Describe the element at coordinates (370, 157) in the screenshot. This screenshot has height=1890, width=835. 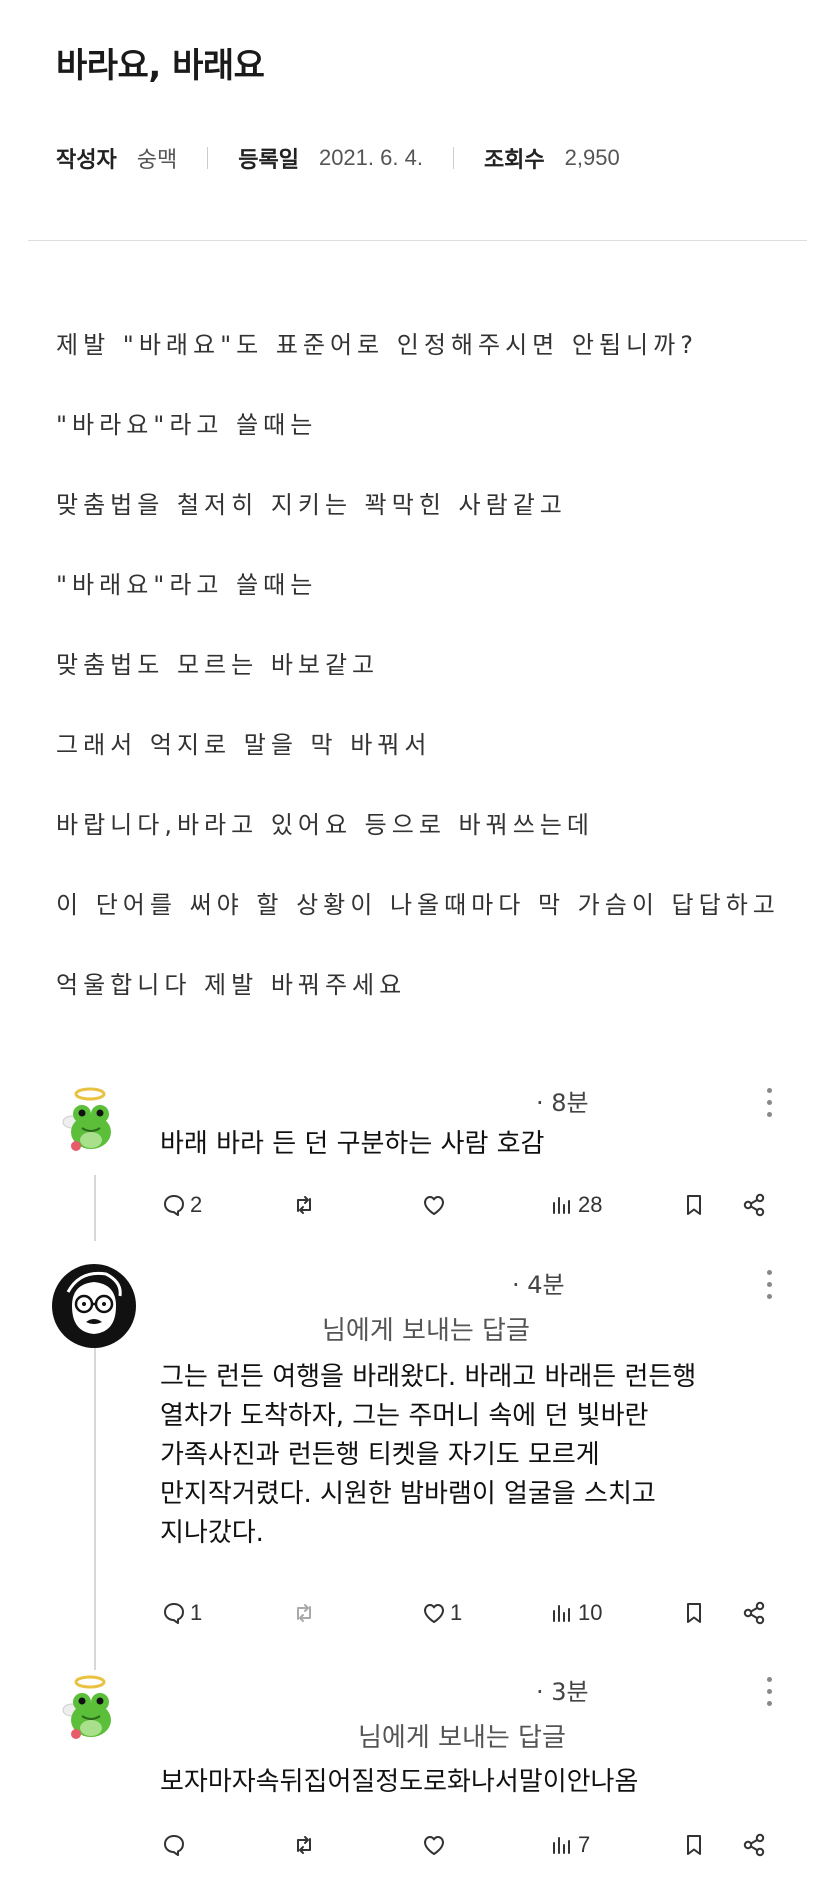
I see `post-date: 2021. 6. 4.` at that location.